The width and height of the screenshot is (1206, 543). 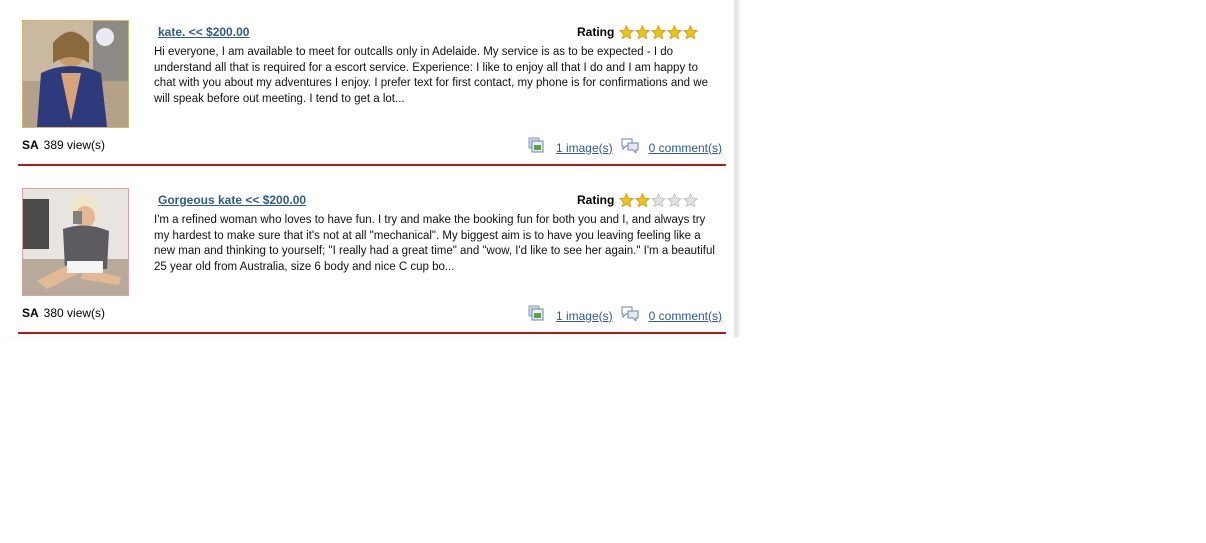 I want to click on listing-meta: SA 389 view(s), so click(x=63, y=145).